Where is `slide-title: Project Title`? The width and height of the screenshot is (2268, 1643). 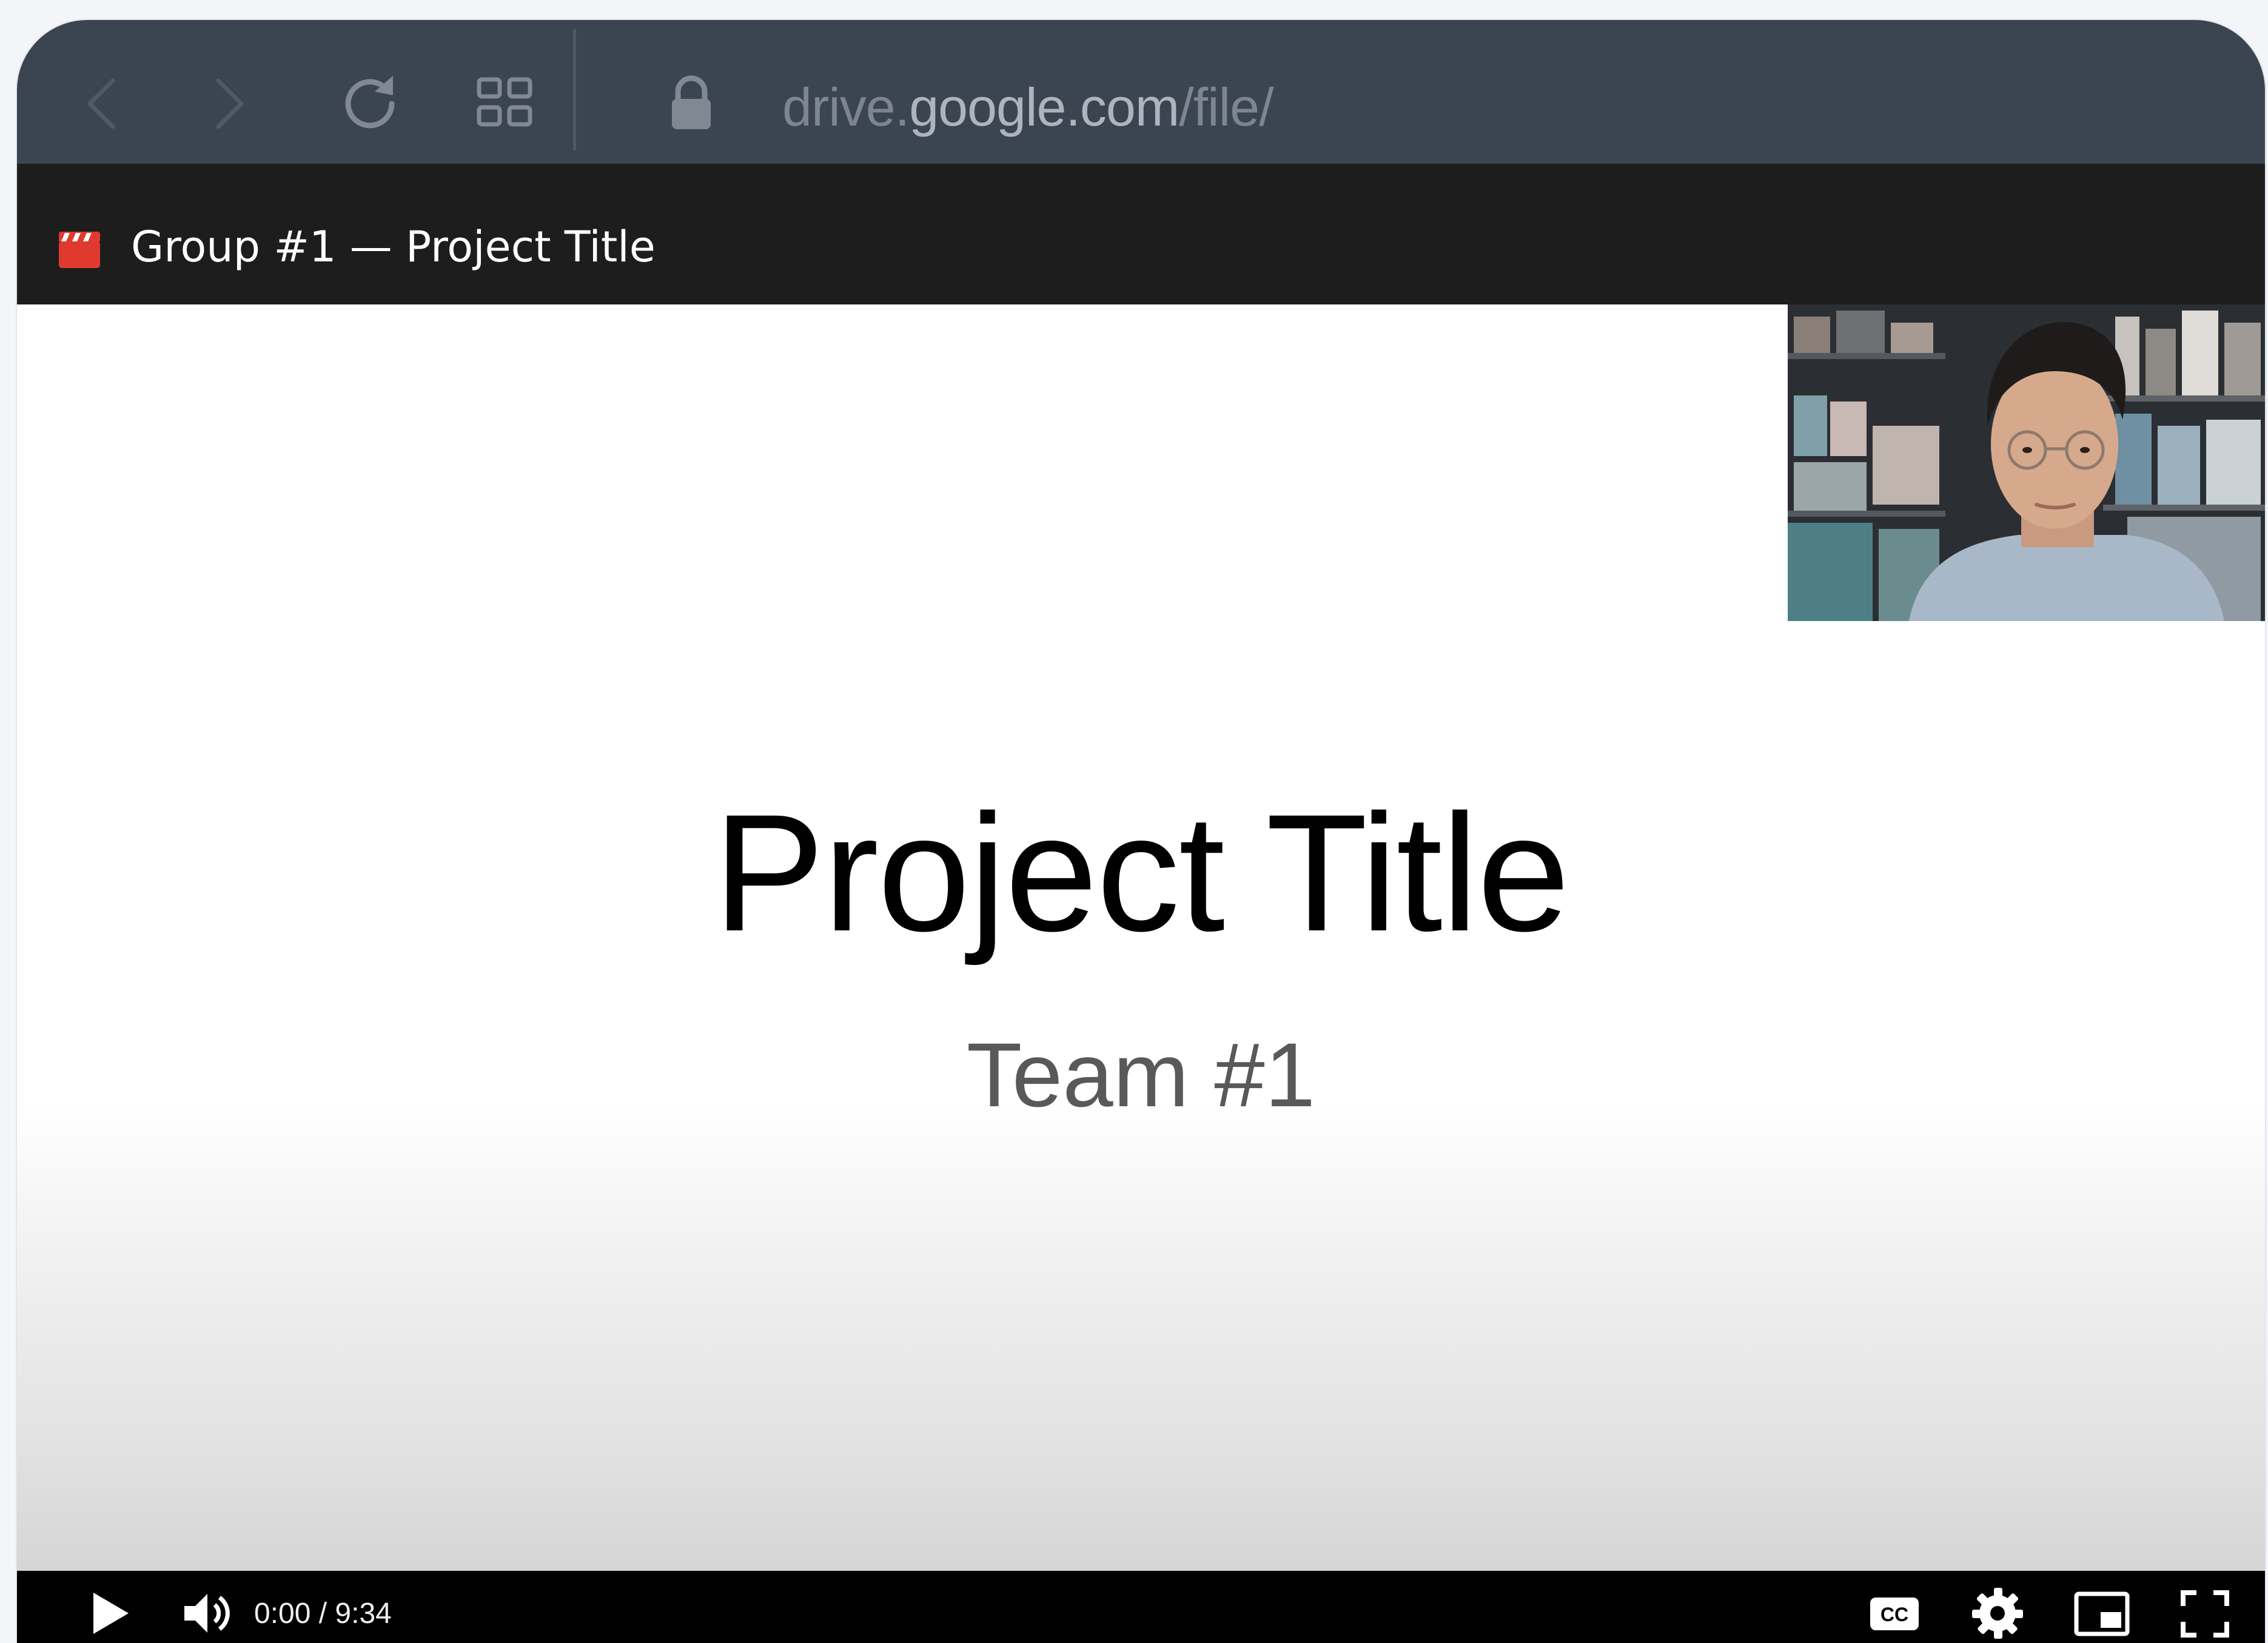 slide-title: Project Title is located at coordinates (1141, 873).